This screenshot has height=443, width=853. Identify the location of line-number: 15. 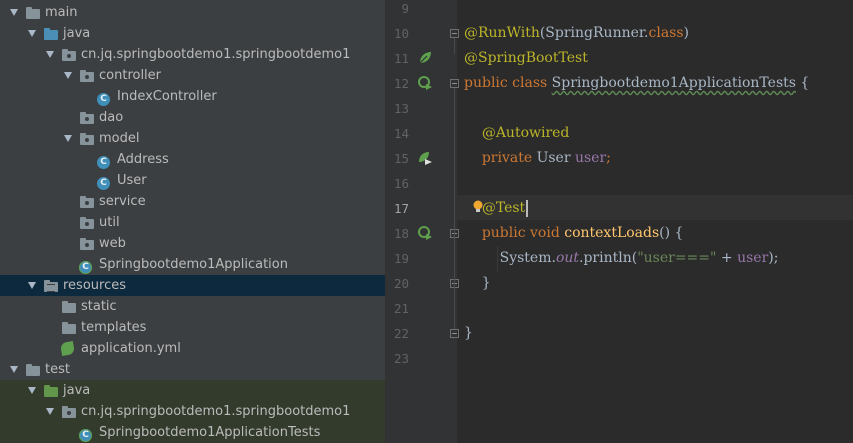
(401, 158).